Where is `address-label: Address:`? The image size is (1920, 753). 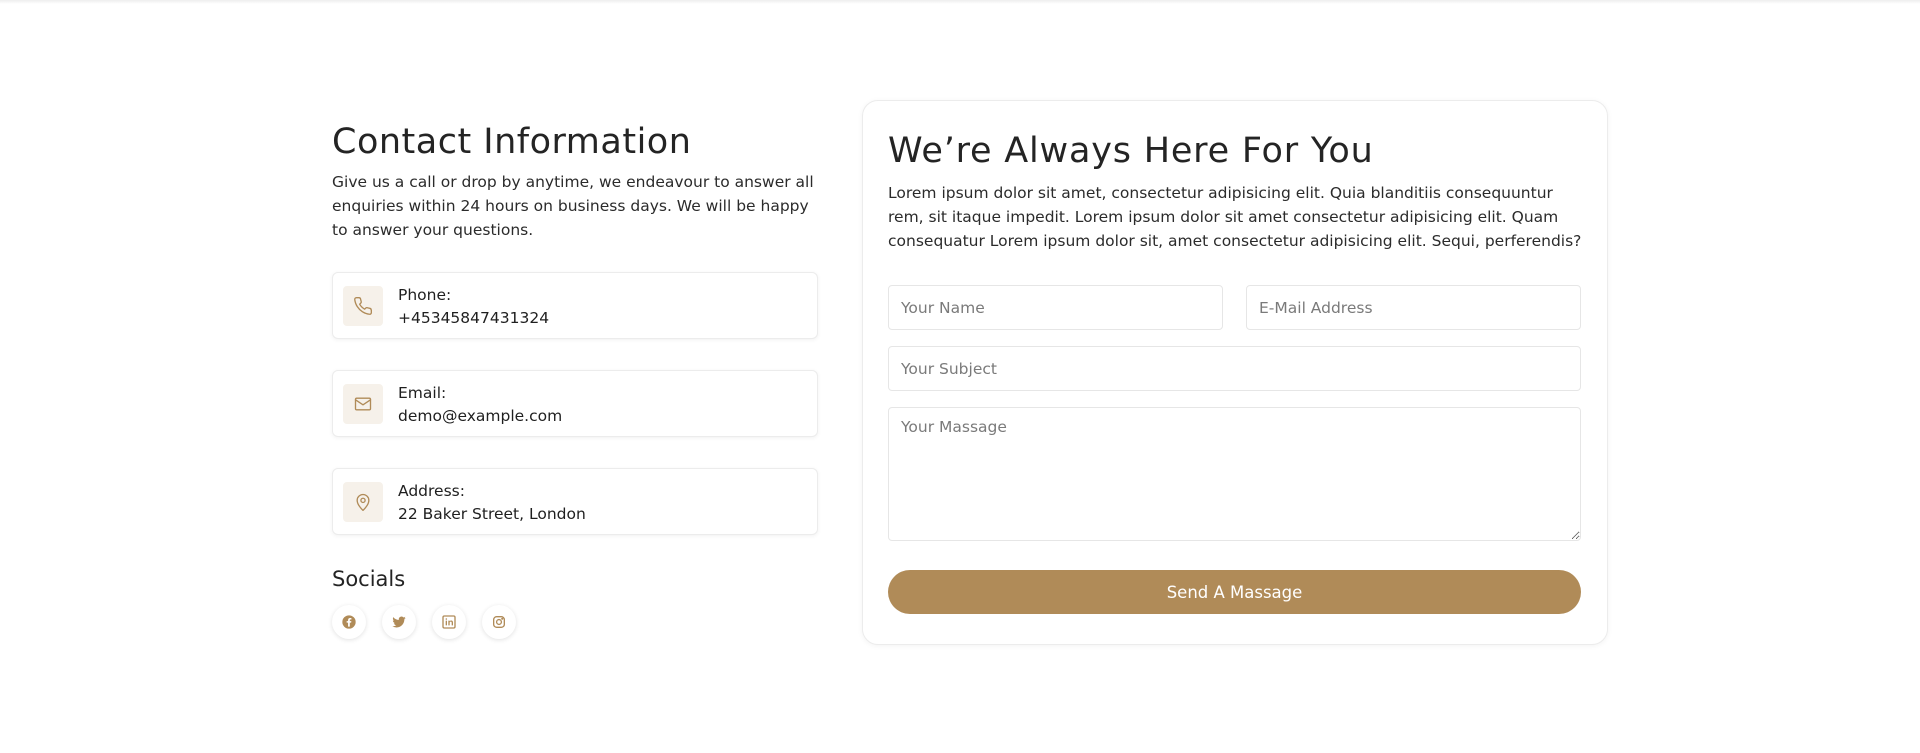 address-label: Address: is located at coordinates (431, 491).